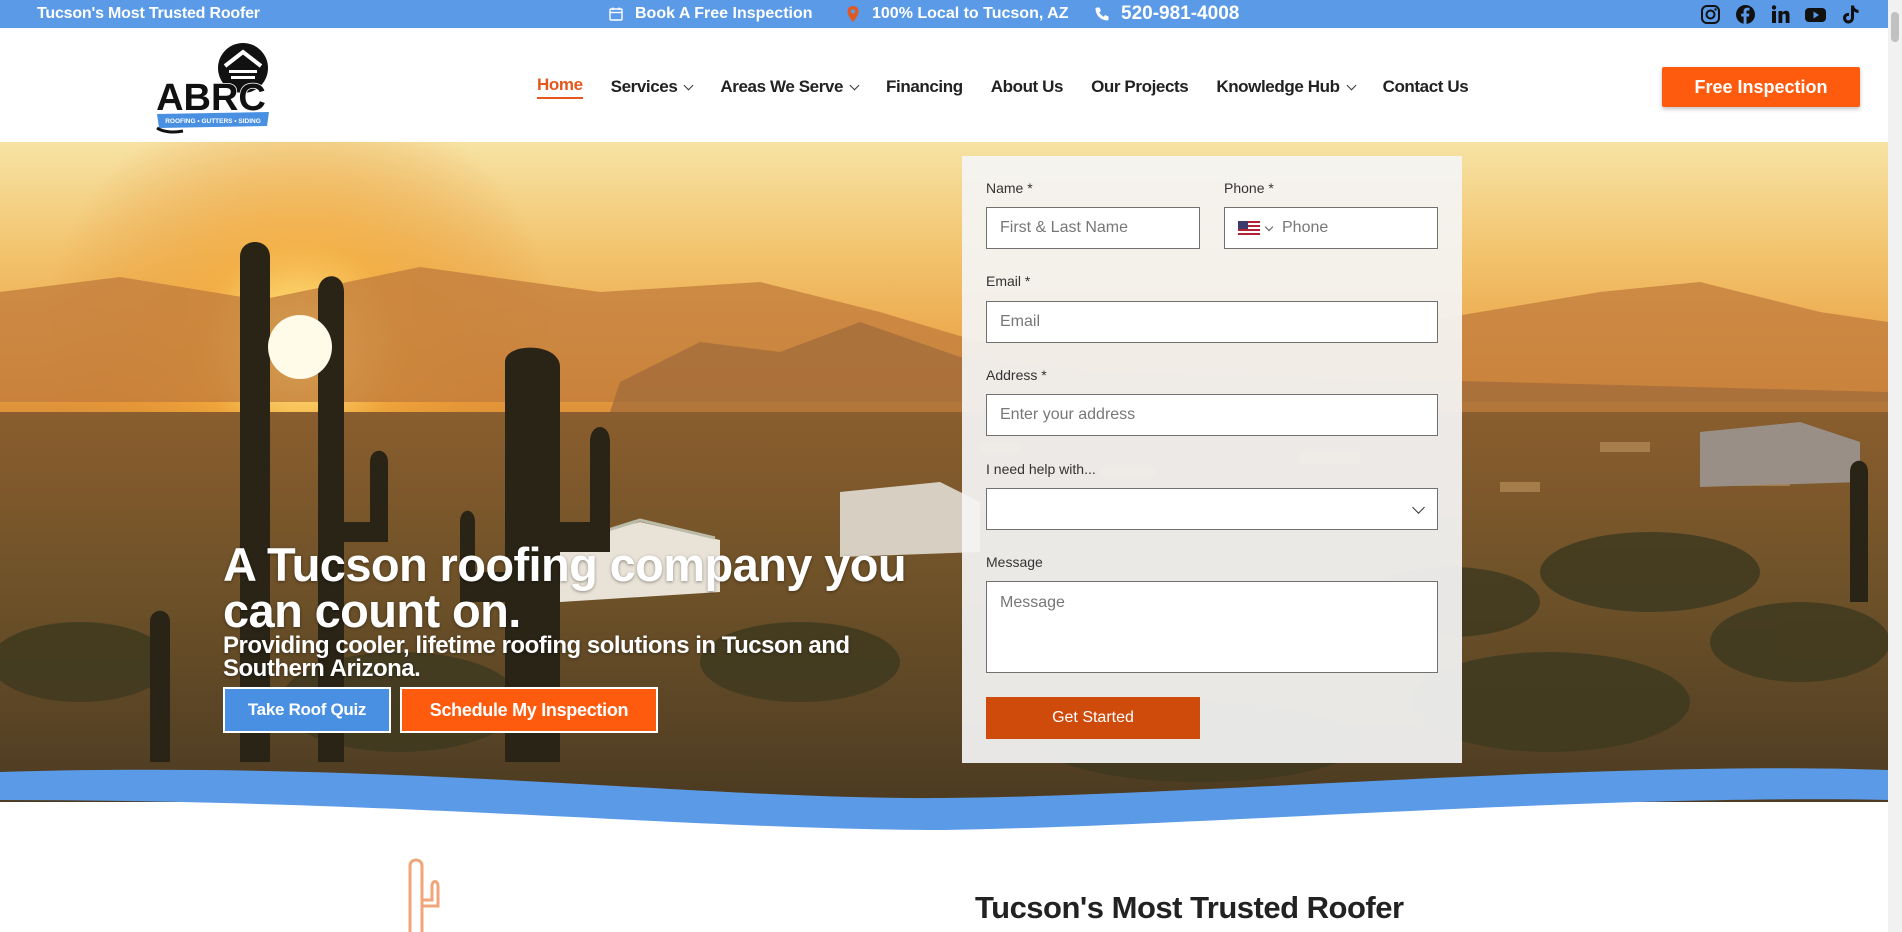 The height and width of the screenshot is (932, 1902). What do you see at coordinates (1331, 228) in the screenshot?
I see `phone-field: Phone` at bounding box center [1331, 228].